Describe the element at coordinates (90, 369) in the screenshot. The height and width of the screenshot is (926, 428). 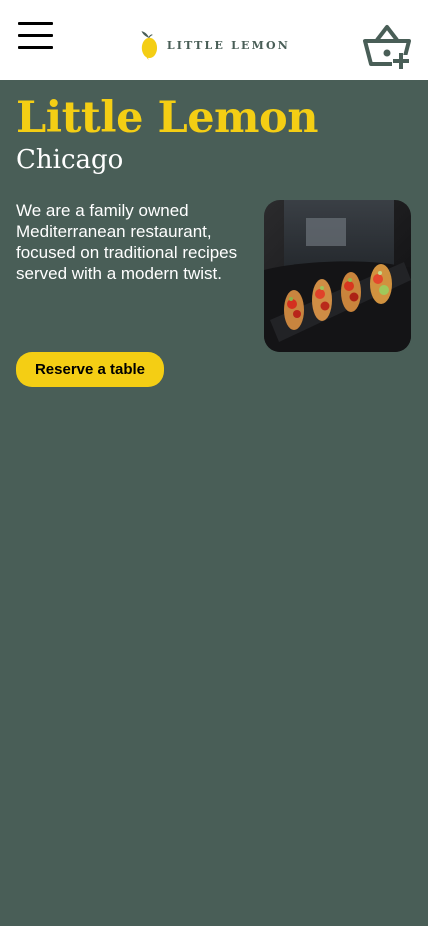
I see `reserve-table-button: Reserve a table` at that location.